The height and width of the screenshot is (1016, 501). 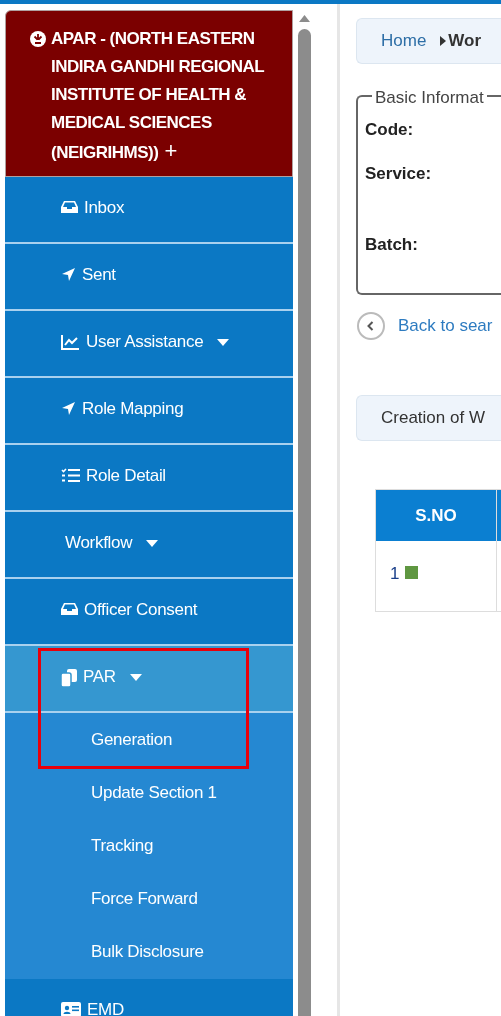 What do you see at coordinates (149, 792) in the screenshot?
I see `submenu-item: Update Section 1` at bounding box center [149, 792].